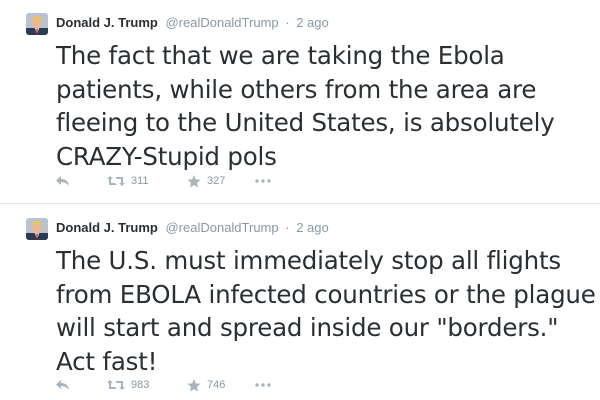 This screenshot has height=400, width=600. I want to click on divider, so click(300, 203).